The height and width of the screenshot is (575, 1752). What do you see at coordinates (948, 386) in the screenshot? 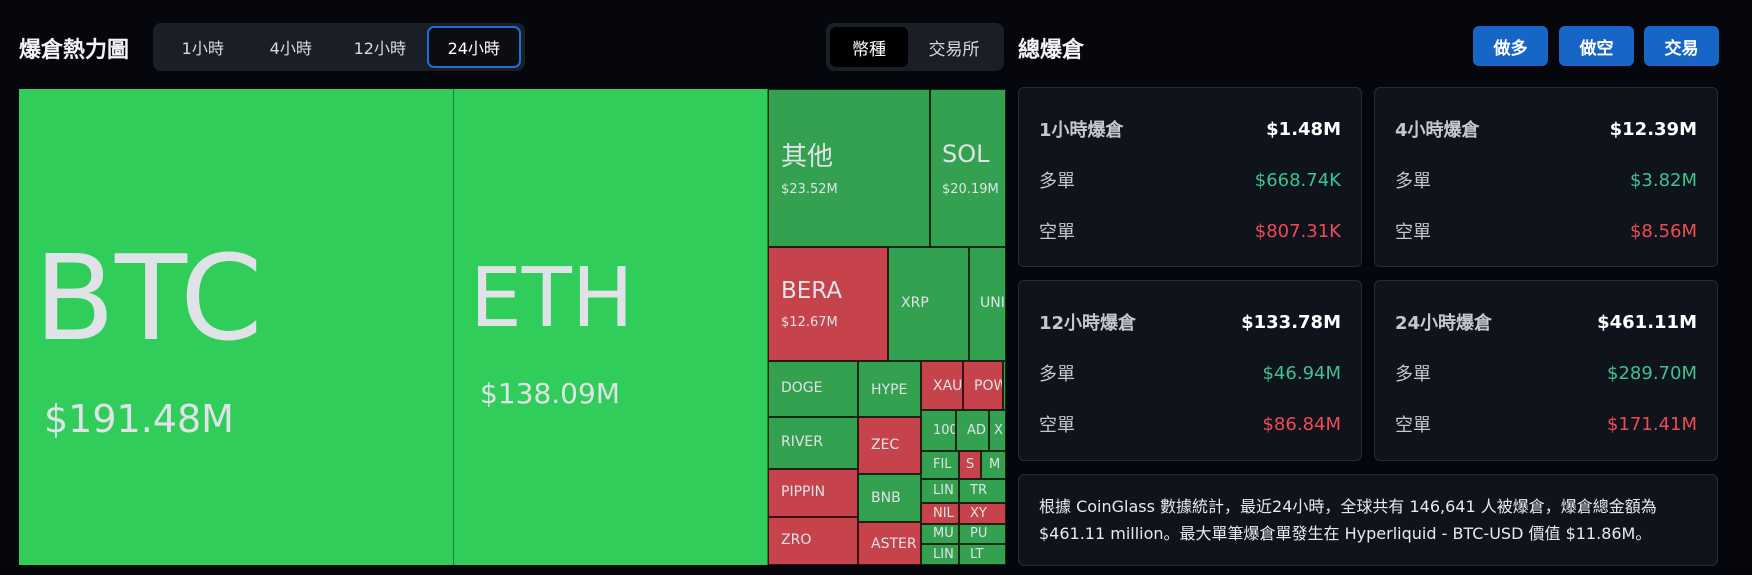
I see `tile-name: XAU` at bounding box center [948, 386].